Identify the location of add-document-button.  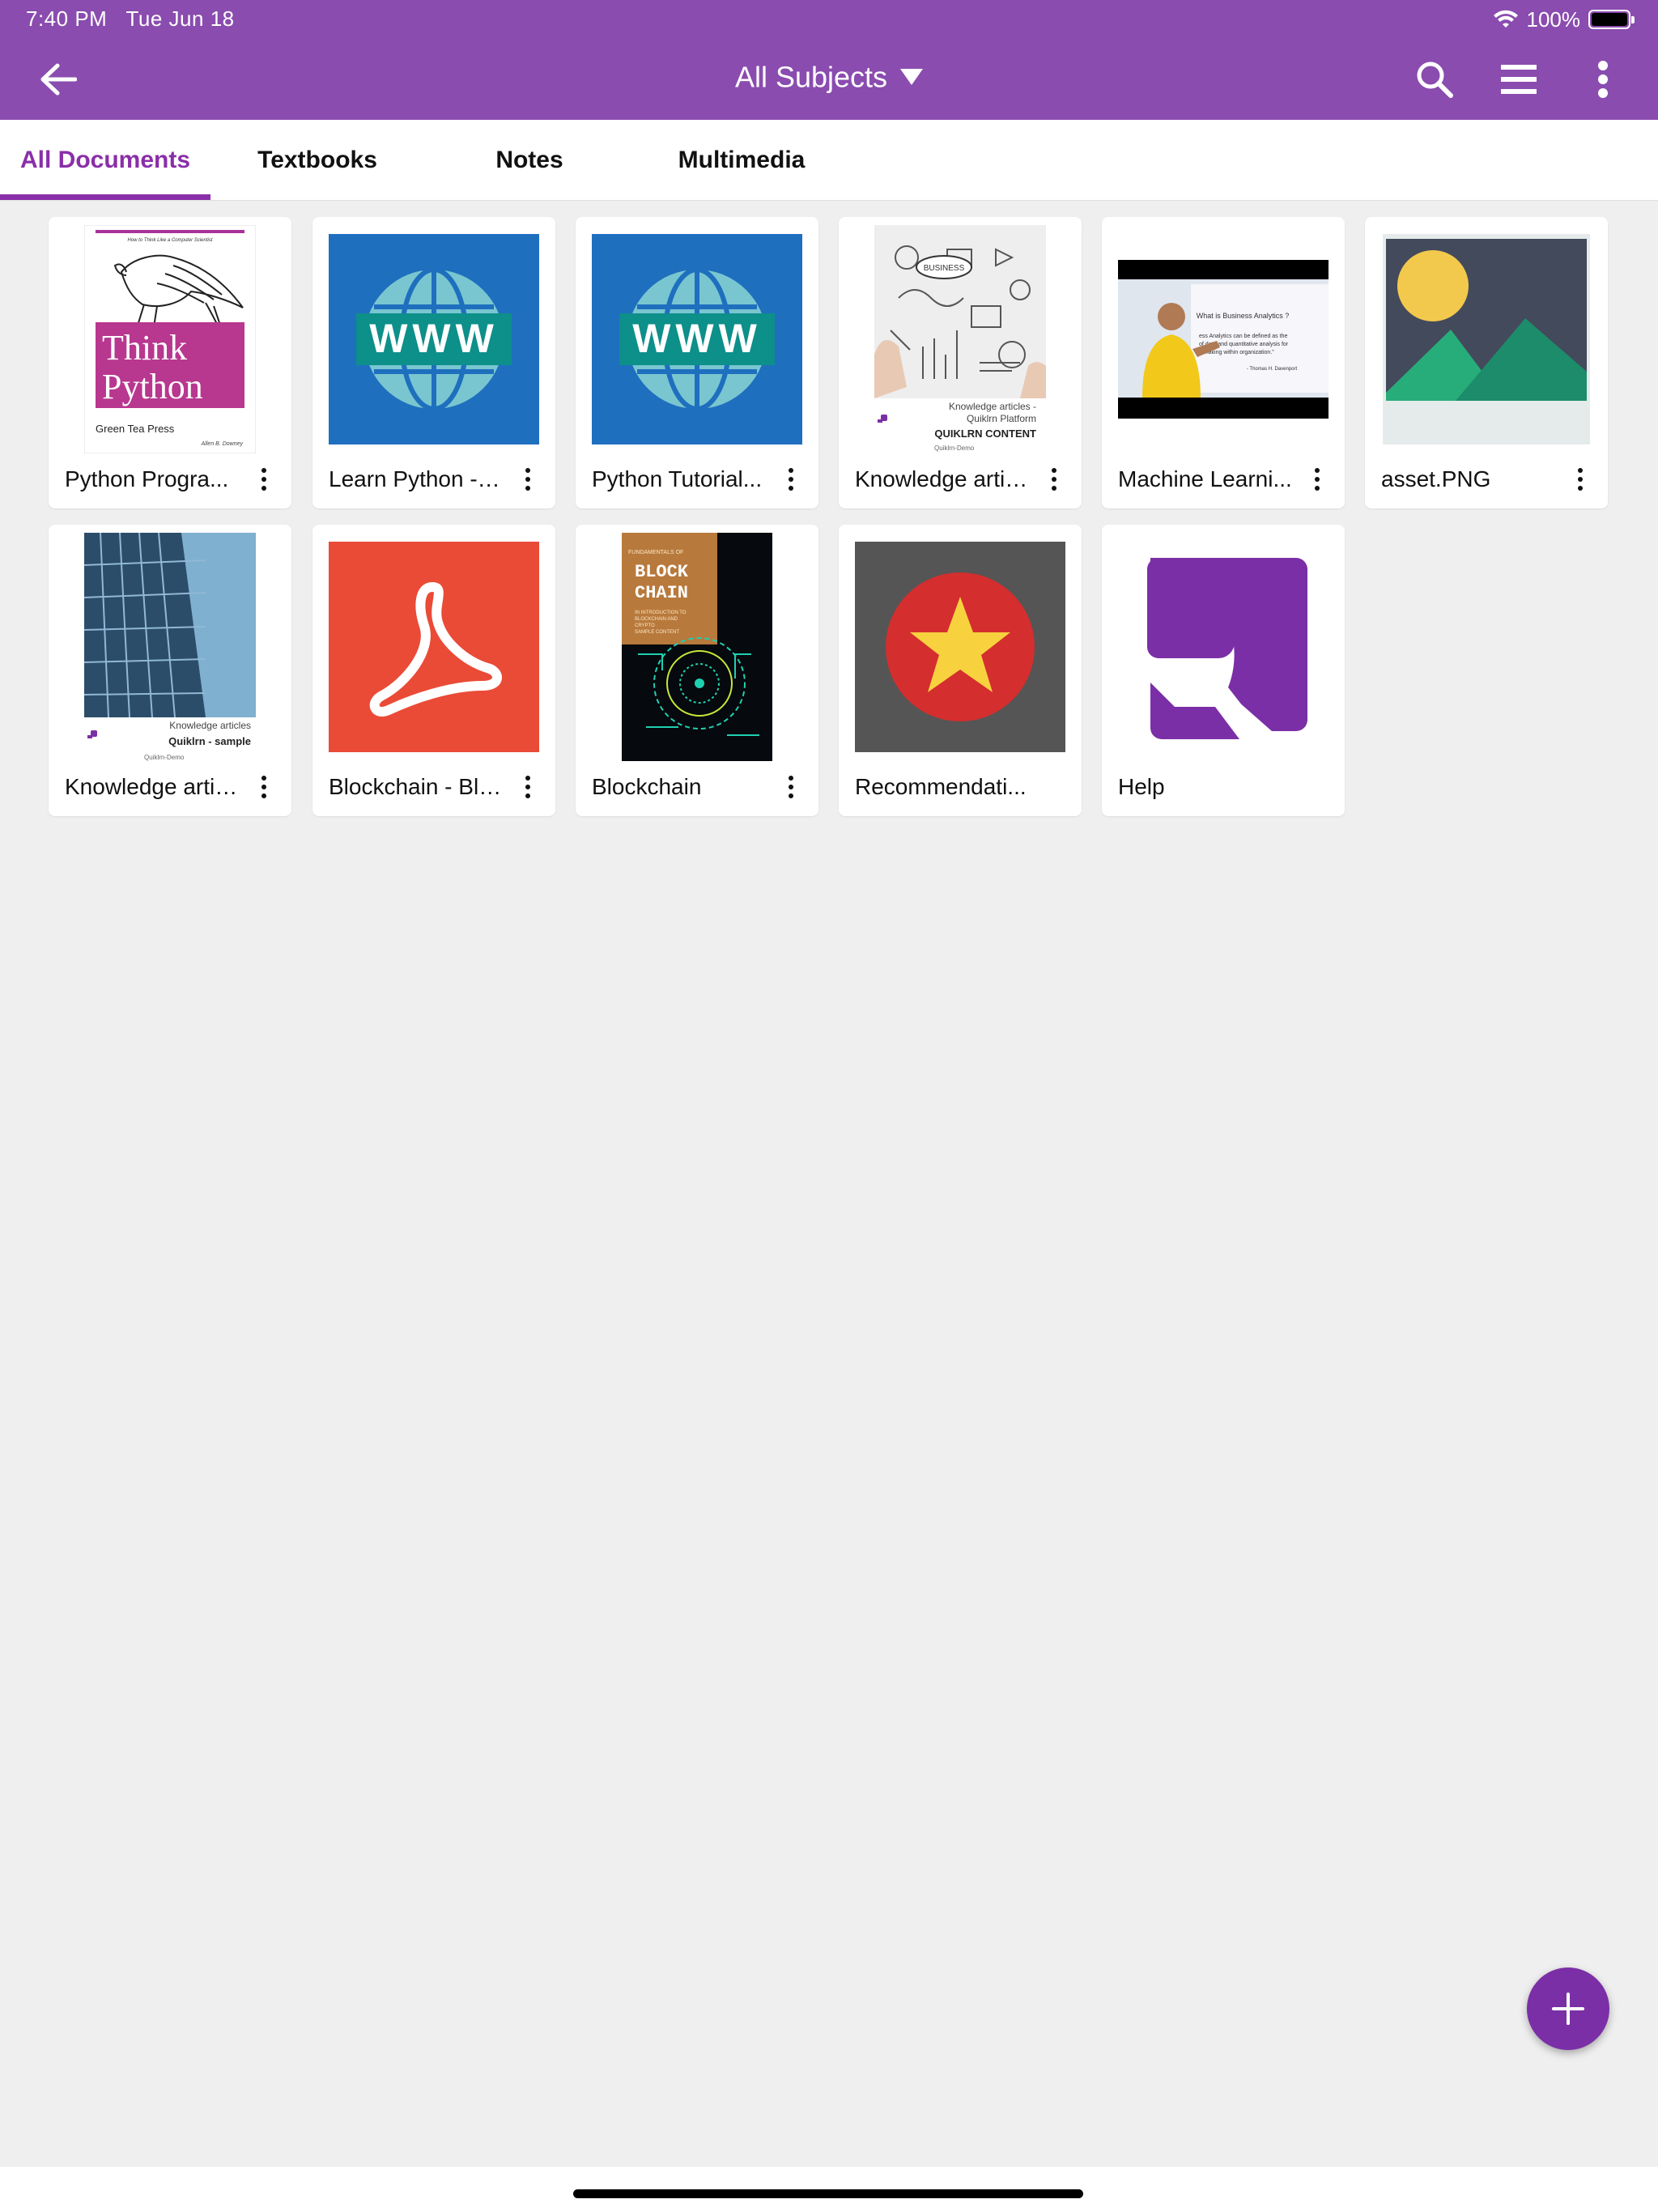
(1568, 2009).